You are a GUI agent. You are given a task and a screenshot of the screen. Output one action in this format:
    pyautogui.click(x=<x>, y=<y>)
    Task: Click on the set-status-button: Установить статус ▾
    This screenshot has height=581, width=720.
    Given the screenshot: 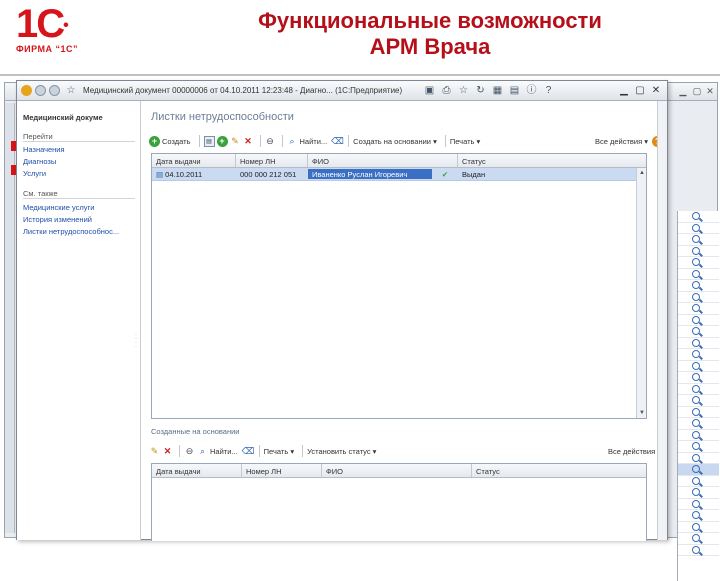 What is the action you would take?
    pyautogui.click(x=341, y=451)
    